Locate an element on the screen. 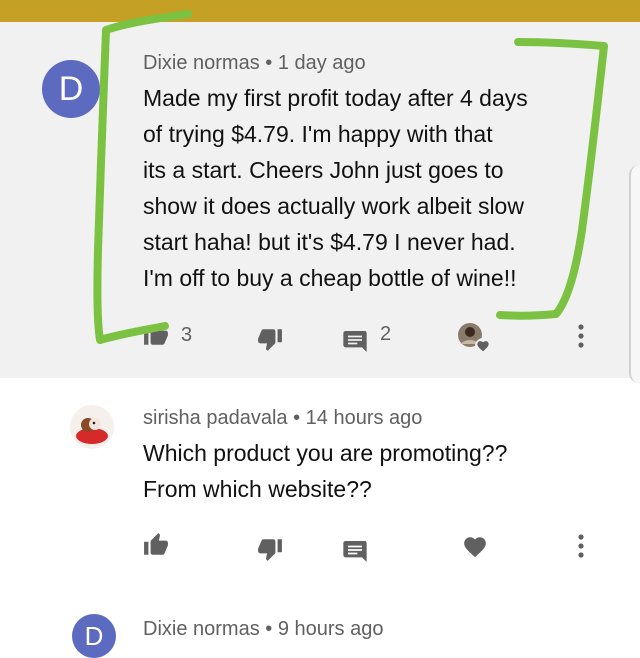 The width and height of the screenshot is (640, 658). left-bracket is located at coordinates (142, 177).